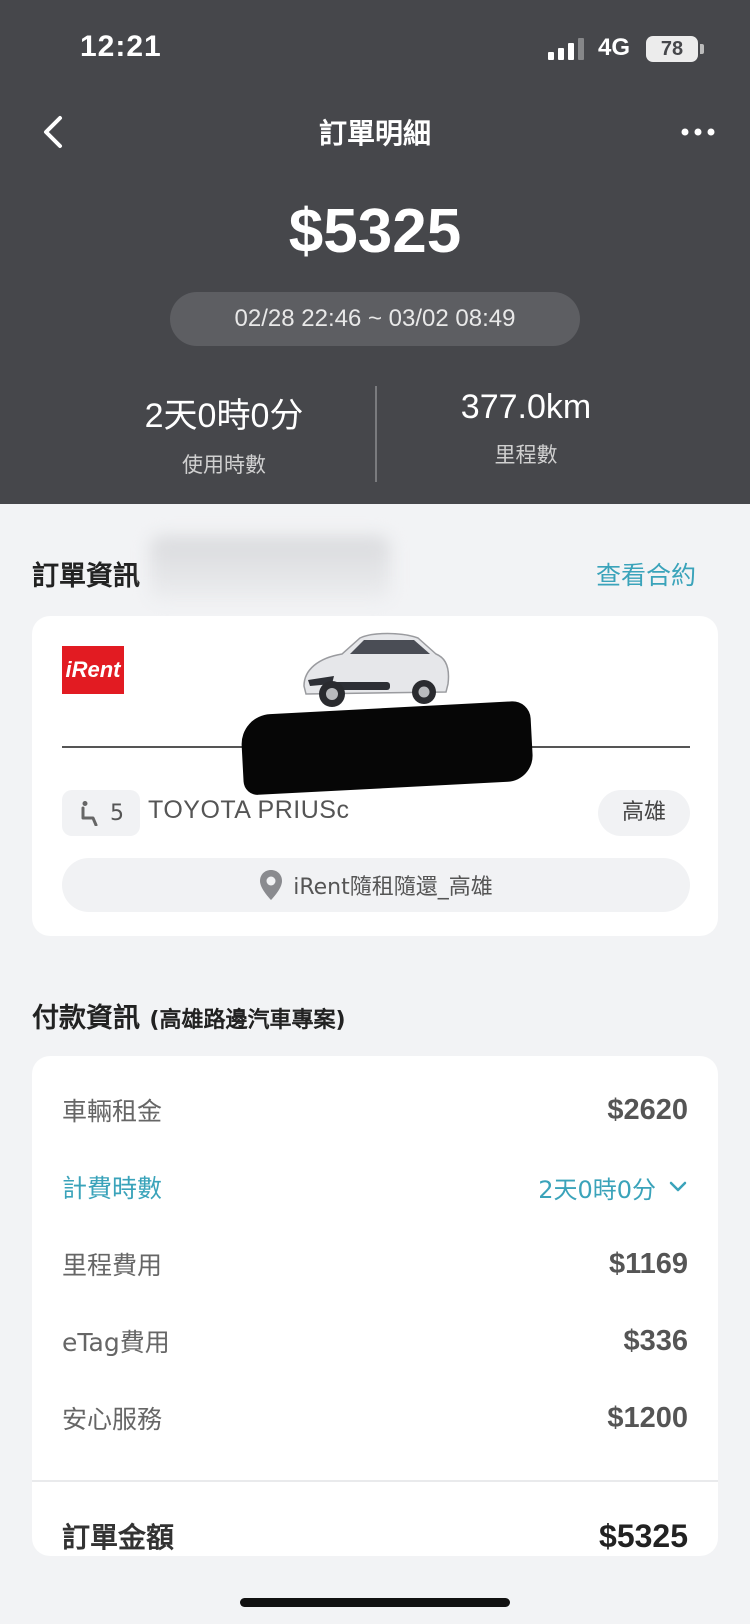  I want to click on seat-count: 5, so click(117, 813).